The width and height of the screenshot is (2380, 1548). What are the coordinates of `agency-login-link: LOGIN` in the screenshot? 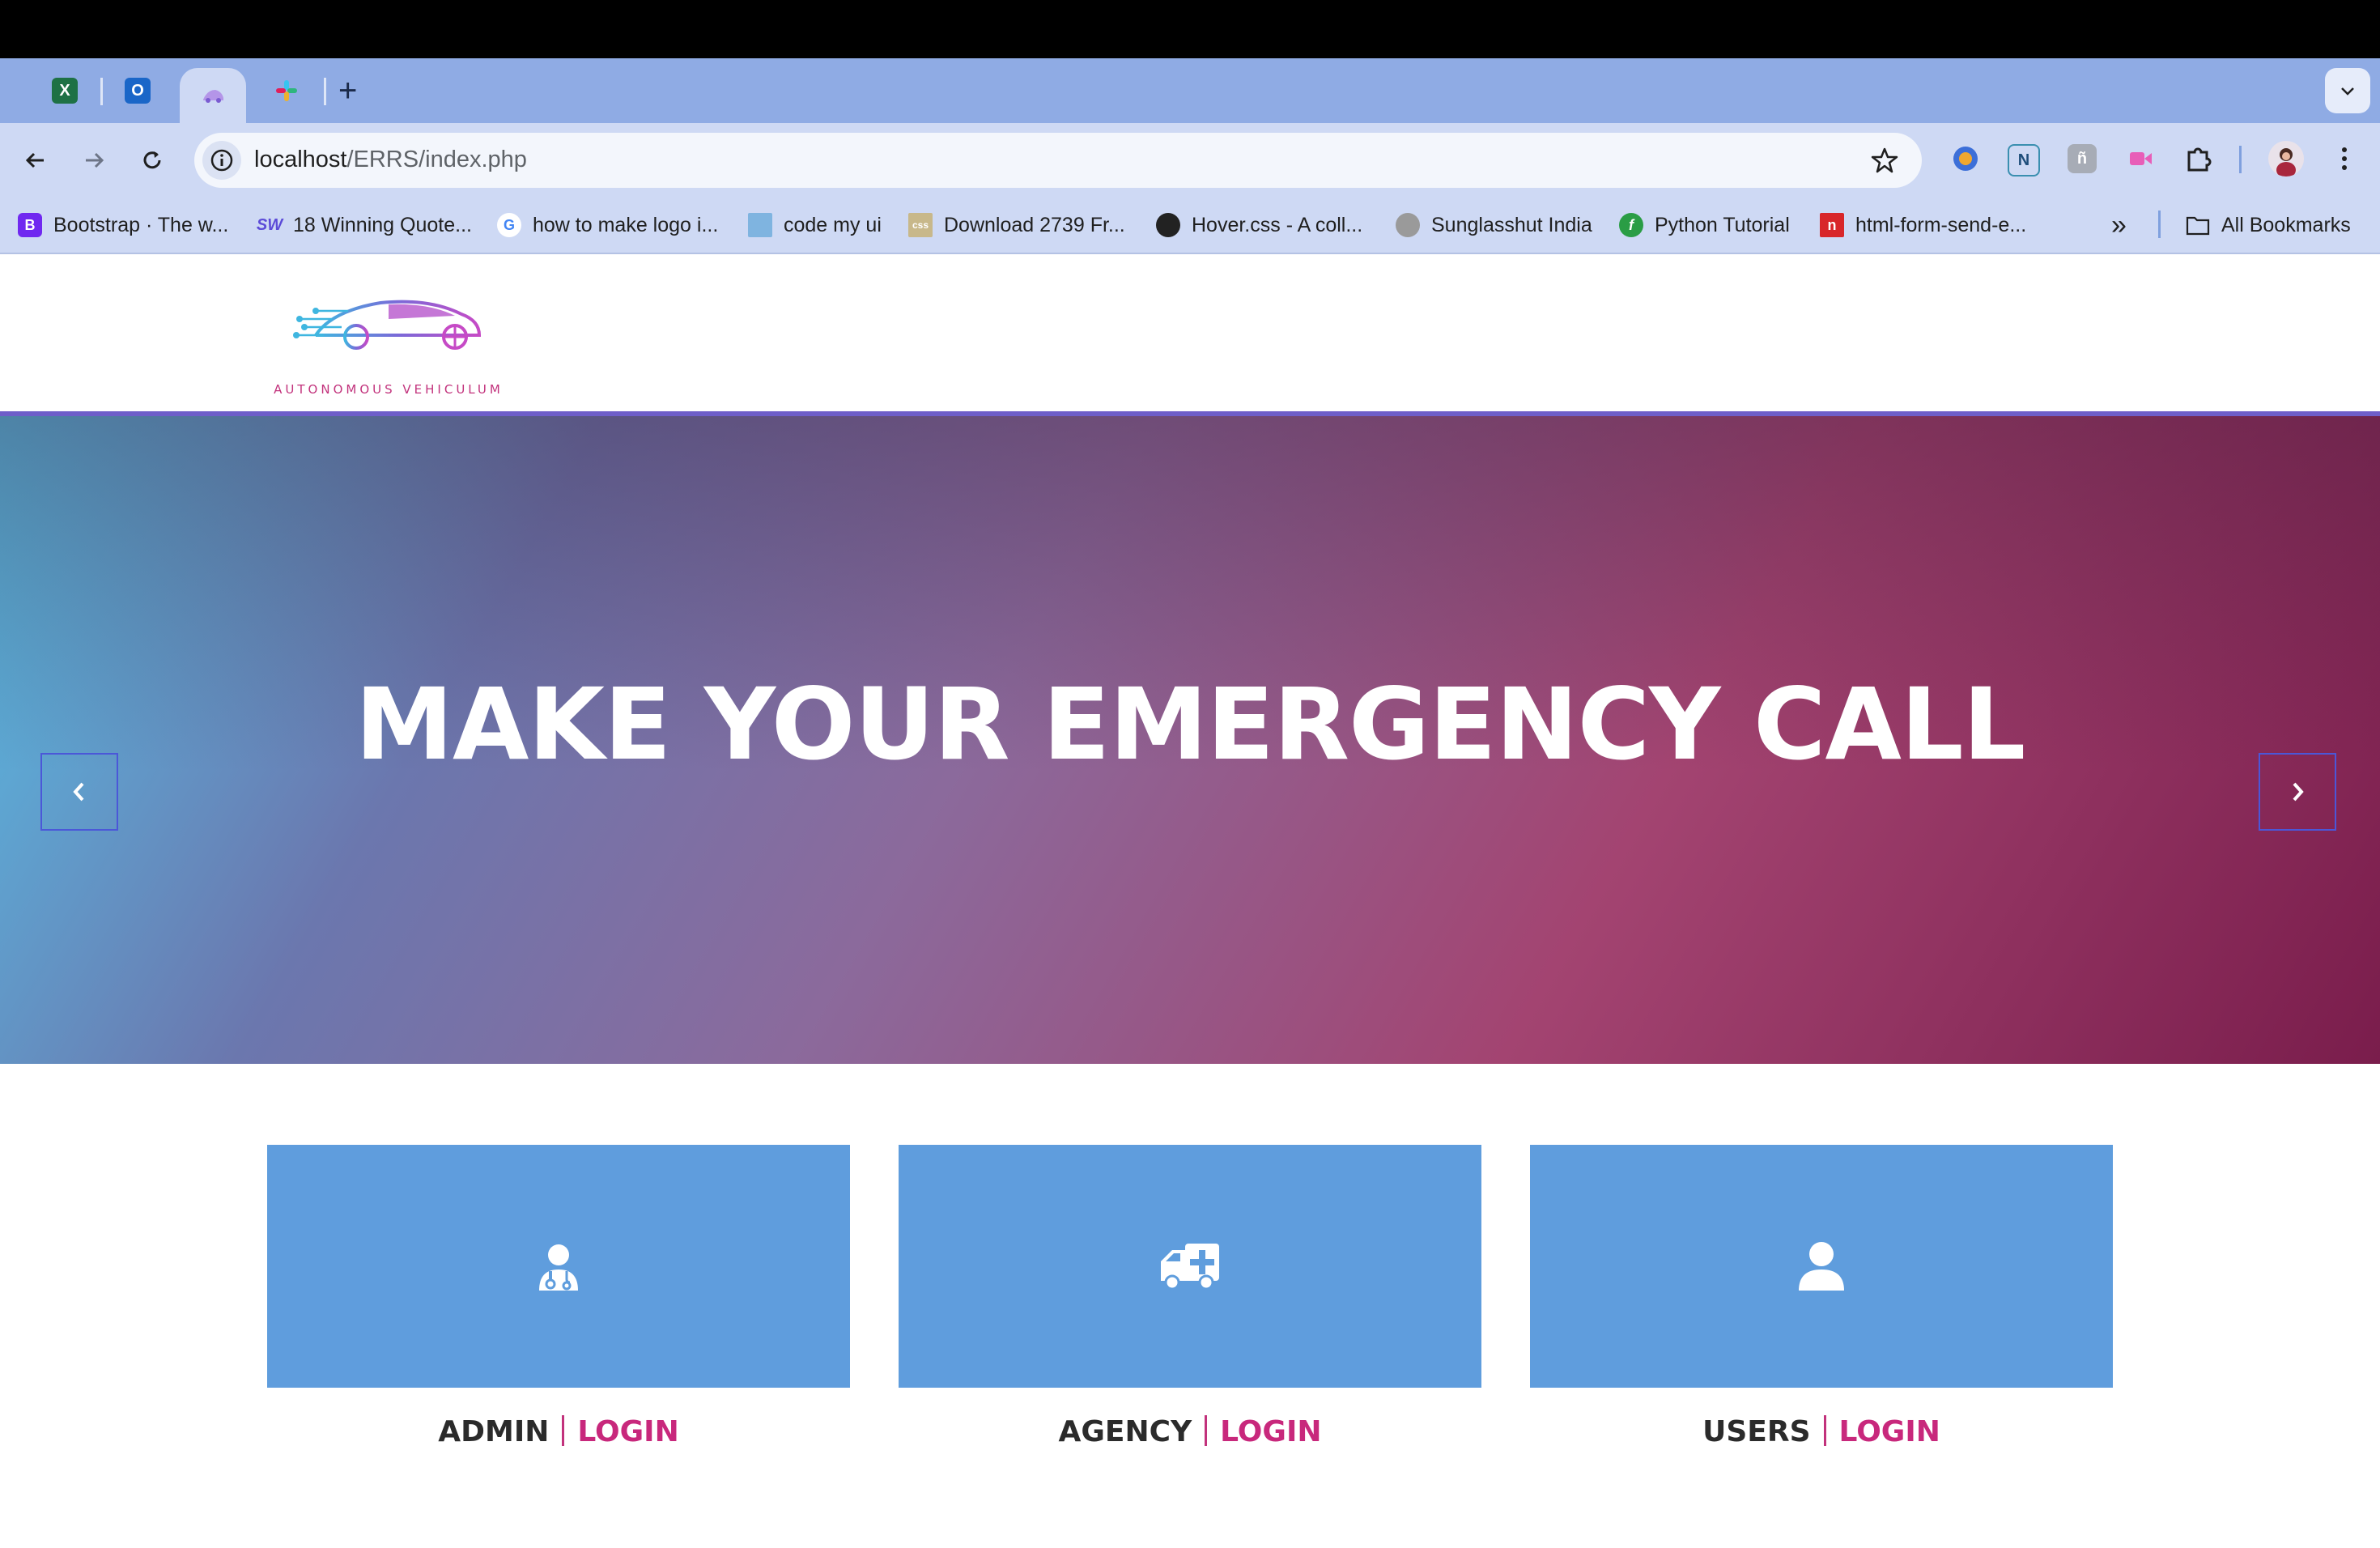 It's located at (1270, 1431).